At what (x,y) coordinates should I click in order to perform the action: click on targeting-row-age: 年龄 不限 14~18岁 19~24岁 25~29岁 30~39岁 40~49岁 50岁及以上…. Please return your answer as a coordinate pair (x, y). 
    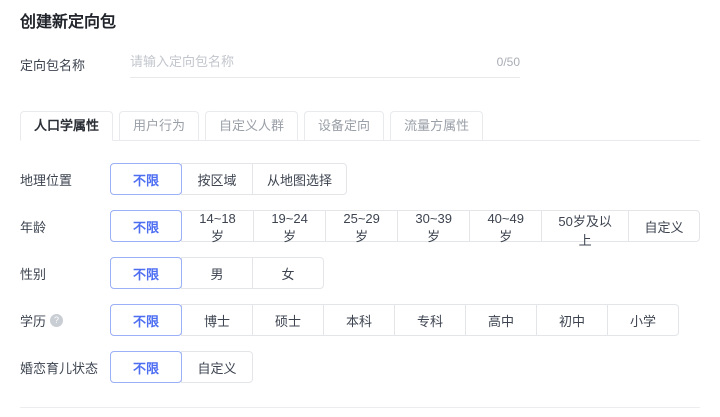
    Looking at the image, I should click on (360, 229).